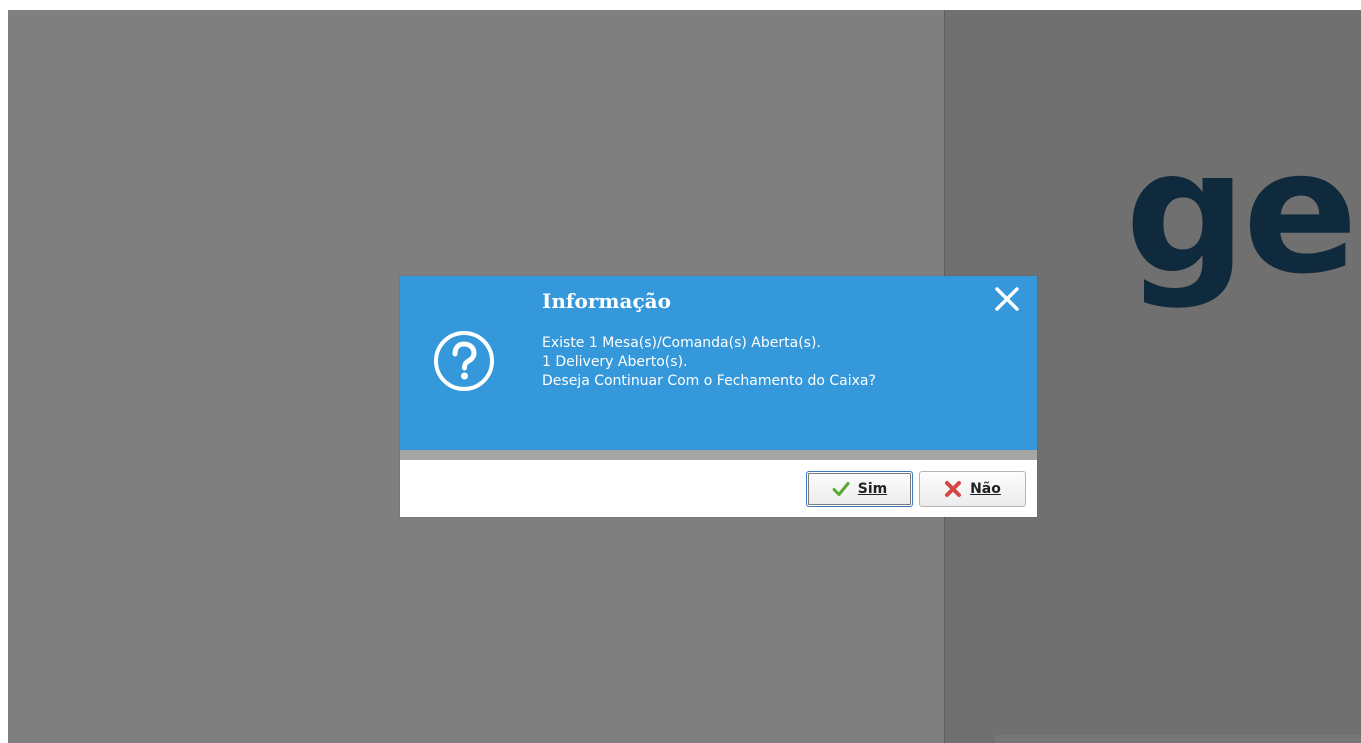 This screenshot has height=743, width=1361. I want to click on yes-button: Sim, so click(859, 489).